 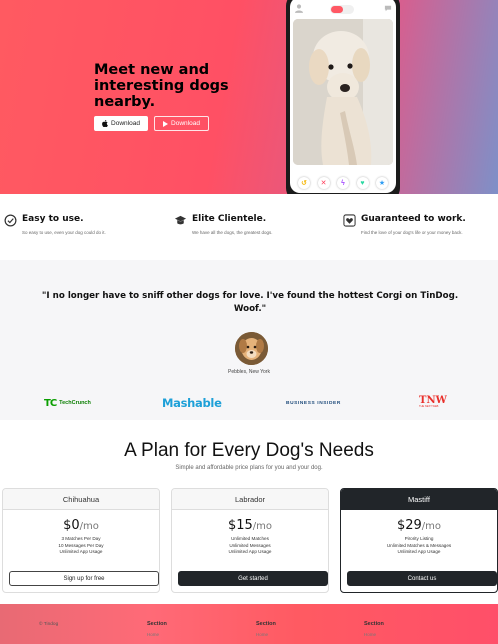 What do you see at coordinates (382, 183) in the screenshot?
I see `superlike-icon: ★` at bounding box center [382, 183].